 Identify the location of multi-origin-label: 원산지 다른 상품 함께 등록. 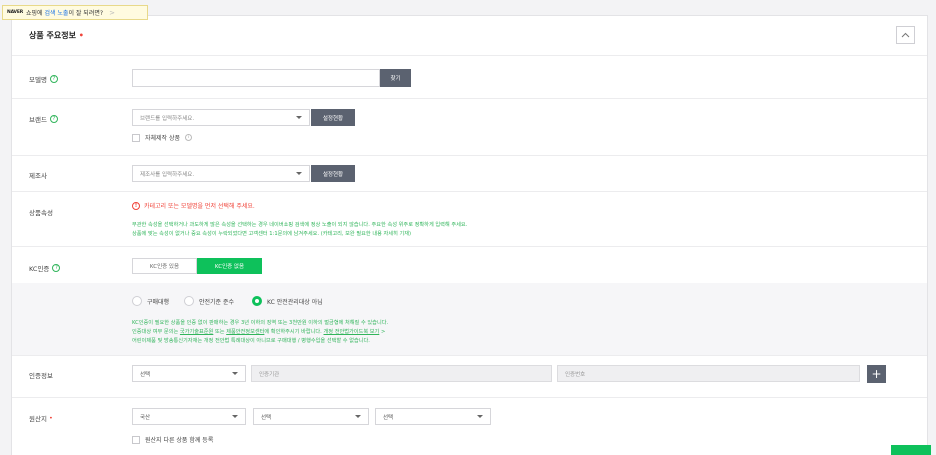
(179, 440).